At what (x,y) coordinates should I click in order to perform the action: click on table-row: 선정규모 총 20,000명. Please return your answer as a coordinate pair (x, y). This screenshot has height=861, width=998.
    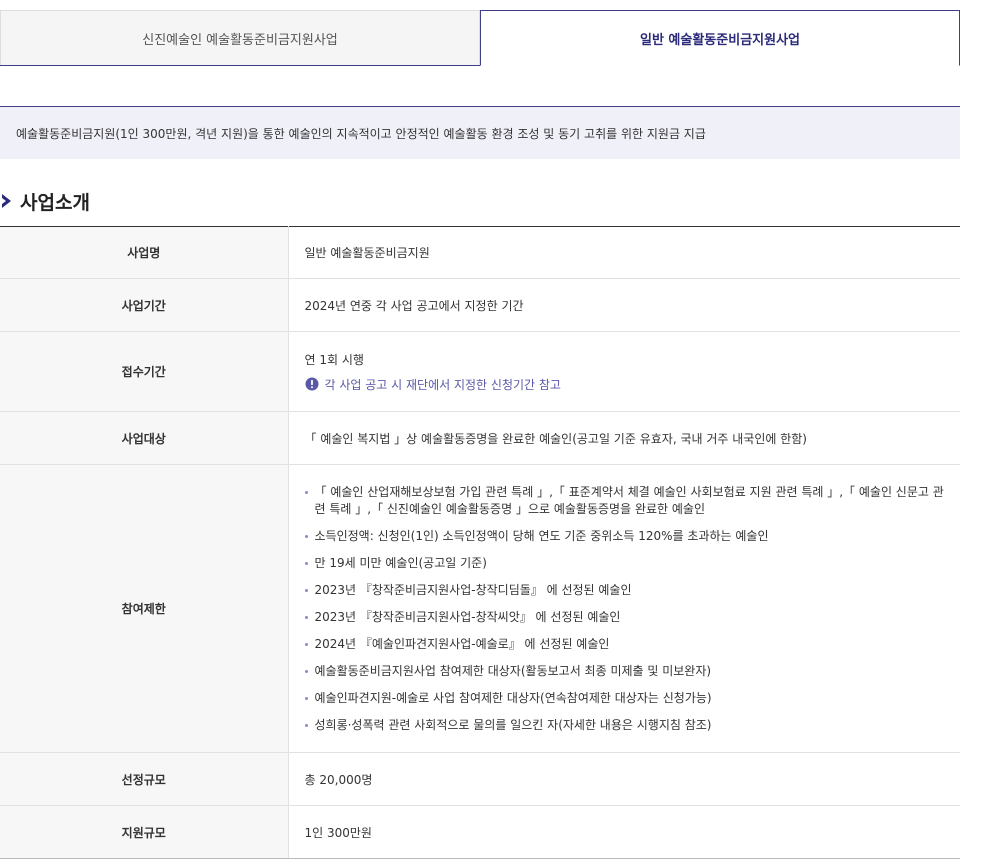
    Looking at the image, I should click on (480, 779).